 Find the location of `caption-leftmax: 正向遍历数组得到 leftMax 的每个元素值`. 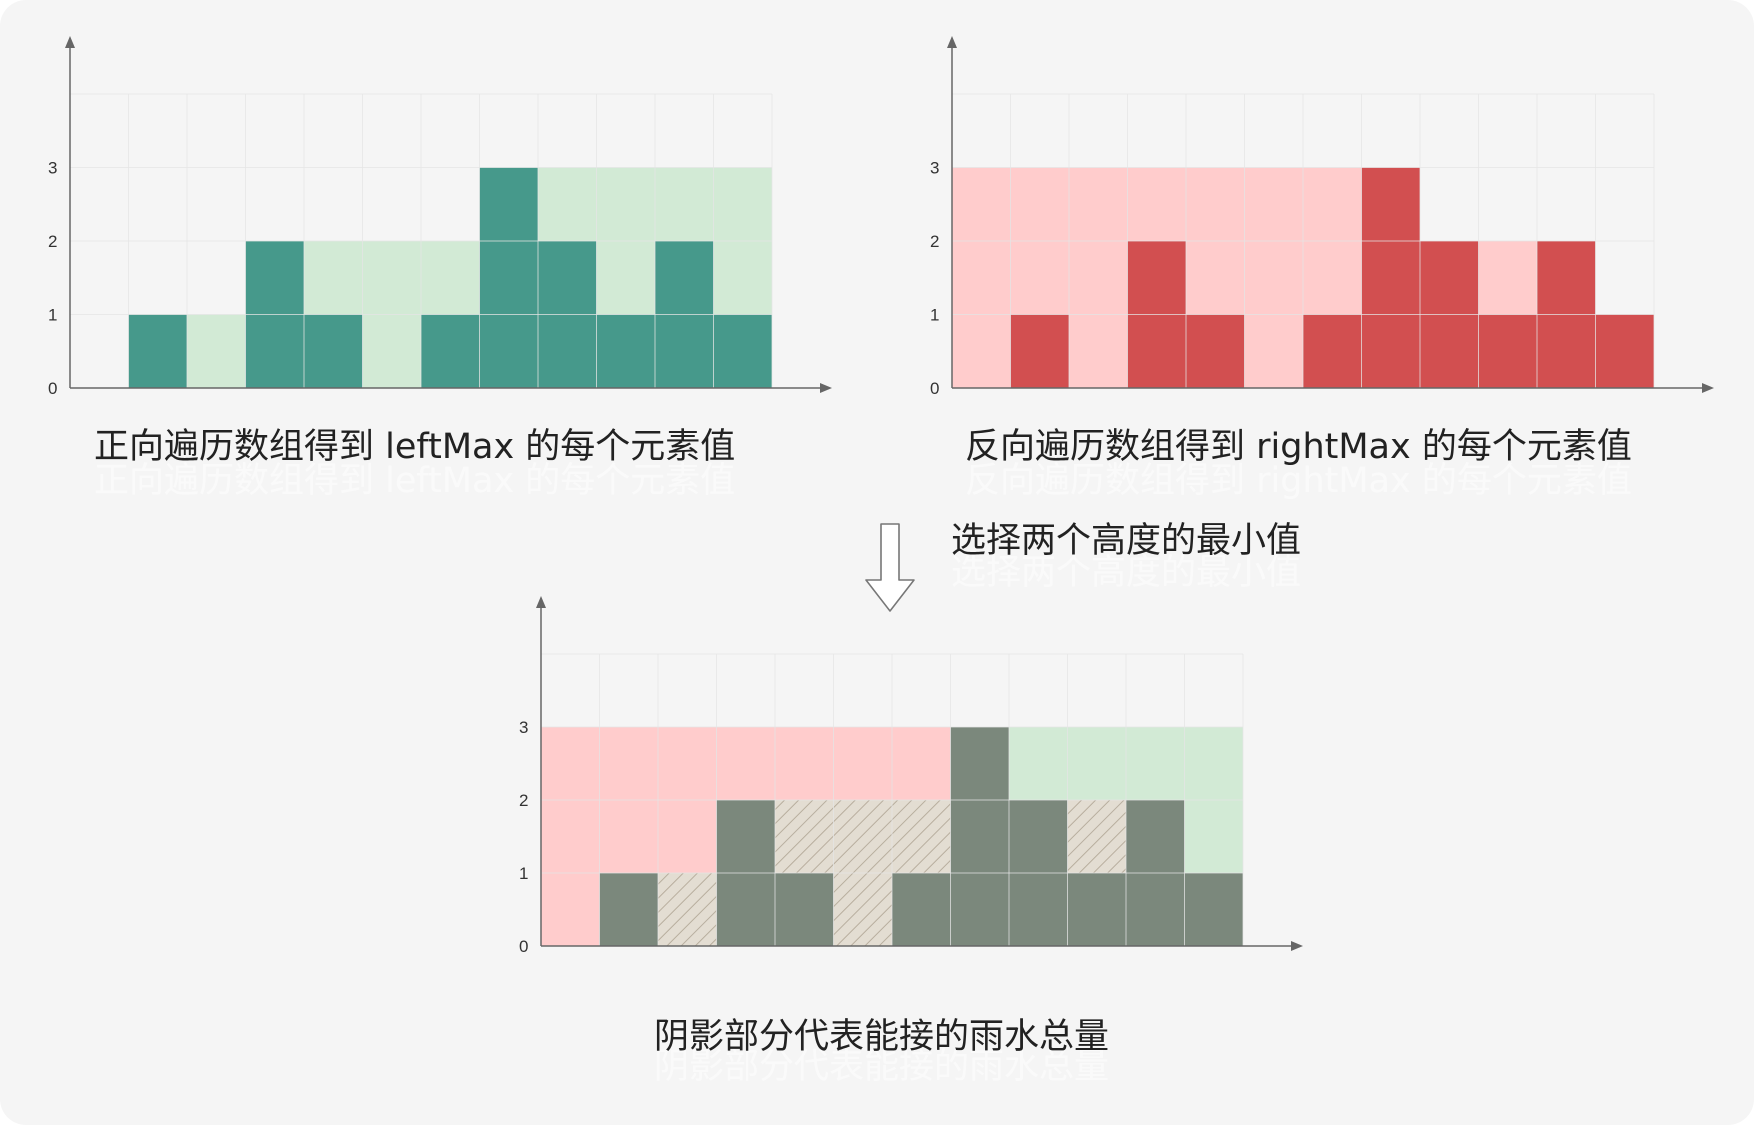

caption-leftmax: 正向遍历数组得到 leftMax 的每个元素值 is located at coordinates (414, 447).